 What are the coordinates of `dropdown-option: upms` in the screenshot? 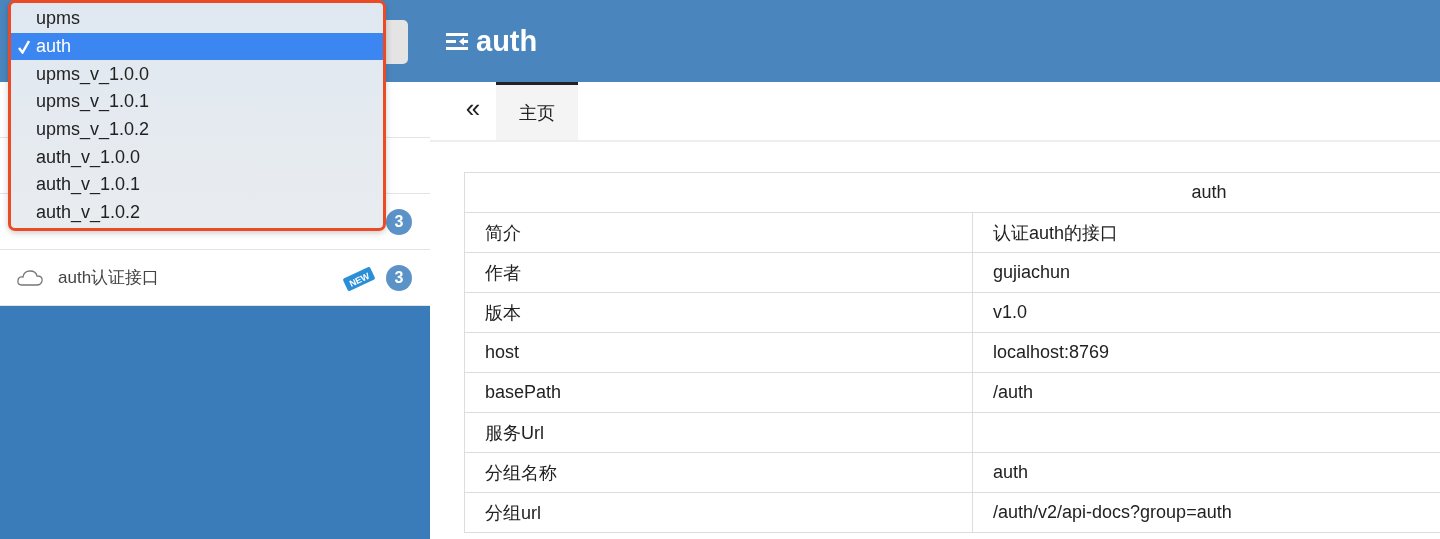 It's located at (197, 19).